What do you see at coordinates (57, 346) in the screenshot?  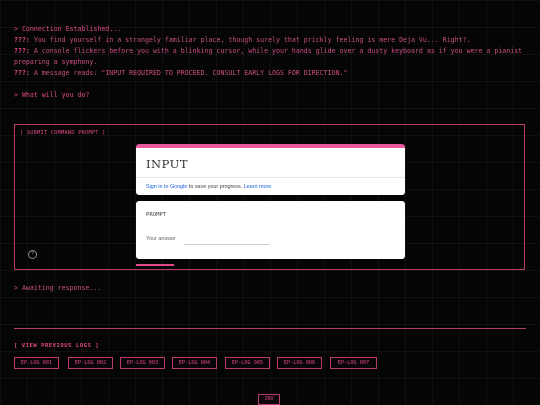 I see `logs-title: [ VIEW PREVIOUS LOGS ]` at bounding box center [57, 346].